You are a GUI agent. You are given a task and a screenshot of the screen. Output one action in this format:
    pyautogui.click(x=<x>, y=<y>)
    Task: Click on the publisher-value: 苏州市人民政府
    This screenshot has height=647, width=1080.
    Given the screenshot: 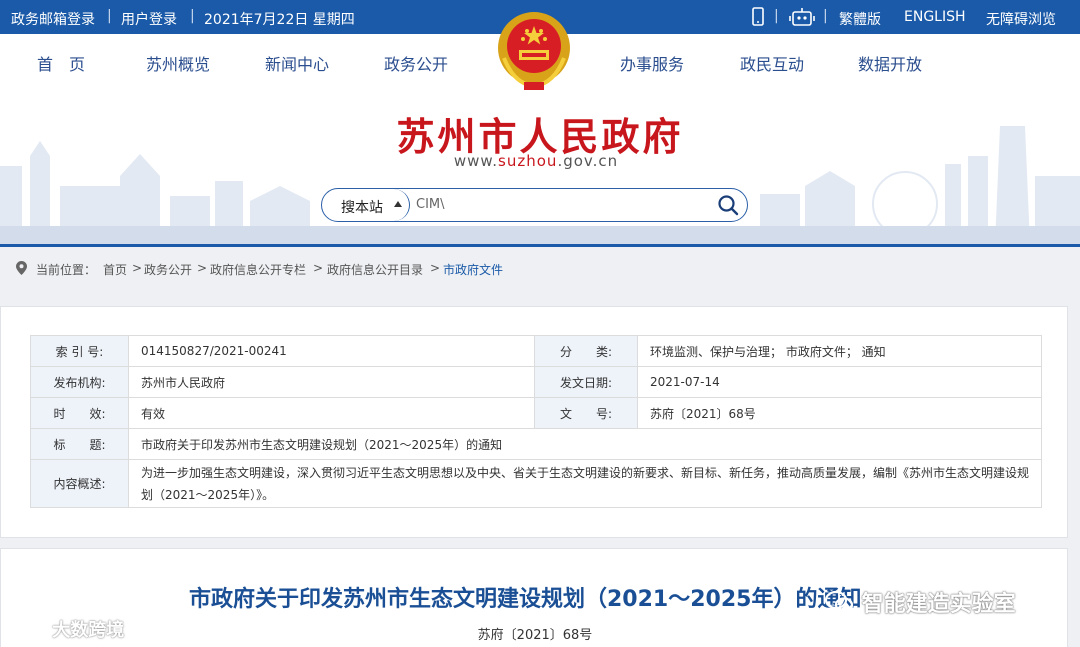 What is the action you would take?
    pyautogui.click(x=331, y=382)
    